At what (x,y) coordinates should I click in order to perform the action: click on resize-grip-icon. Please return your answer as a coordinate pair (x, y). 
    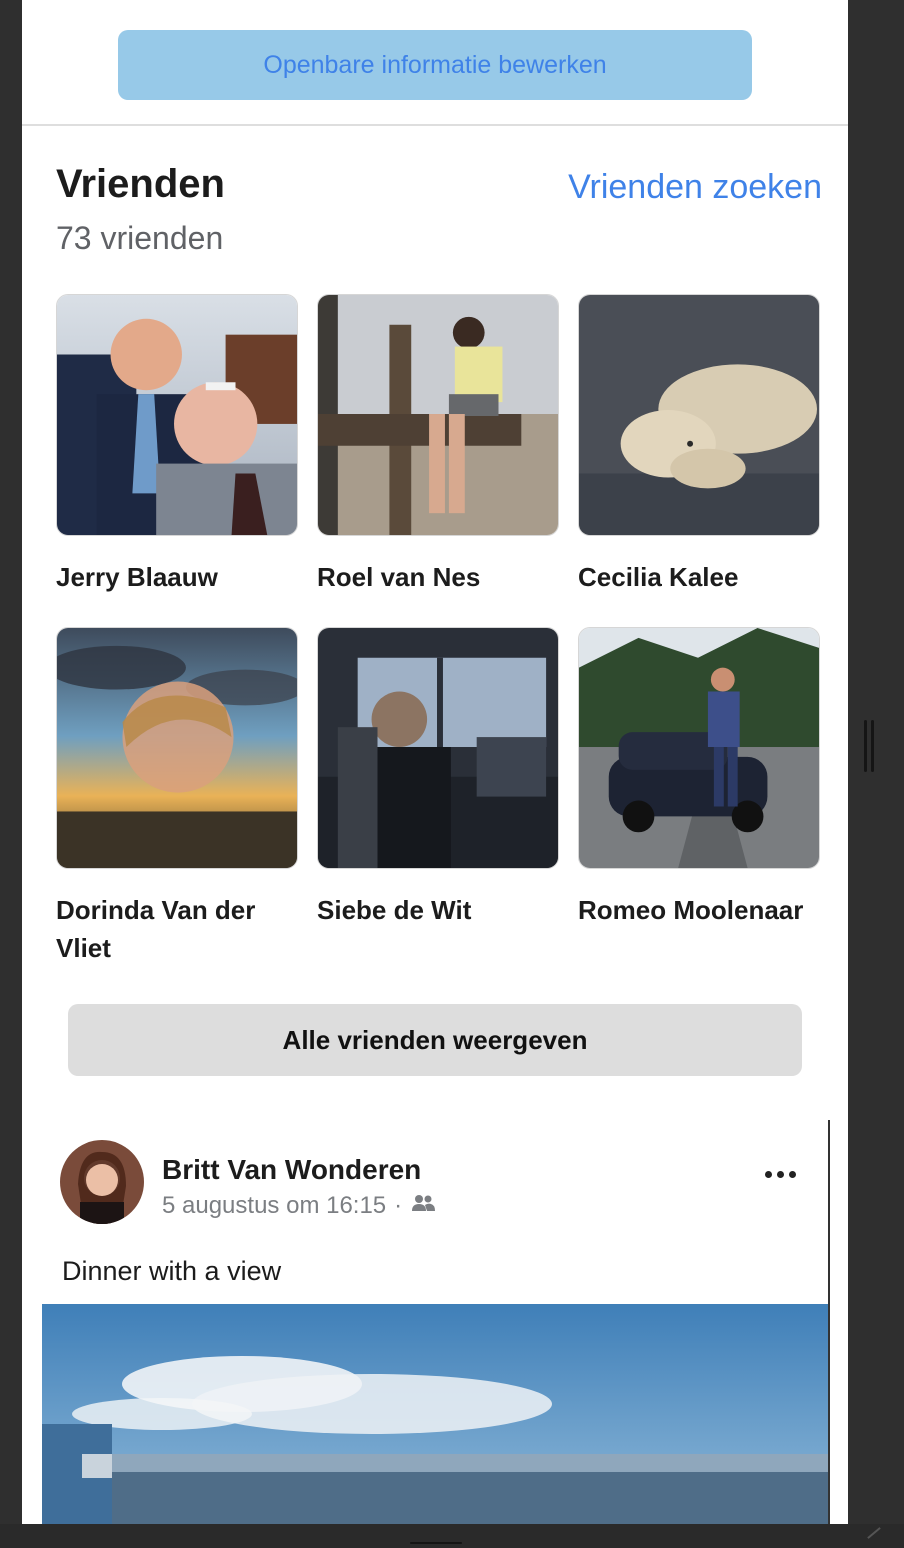
    Looking at the image, I should click on (869, 746).